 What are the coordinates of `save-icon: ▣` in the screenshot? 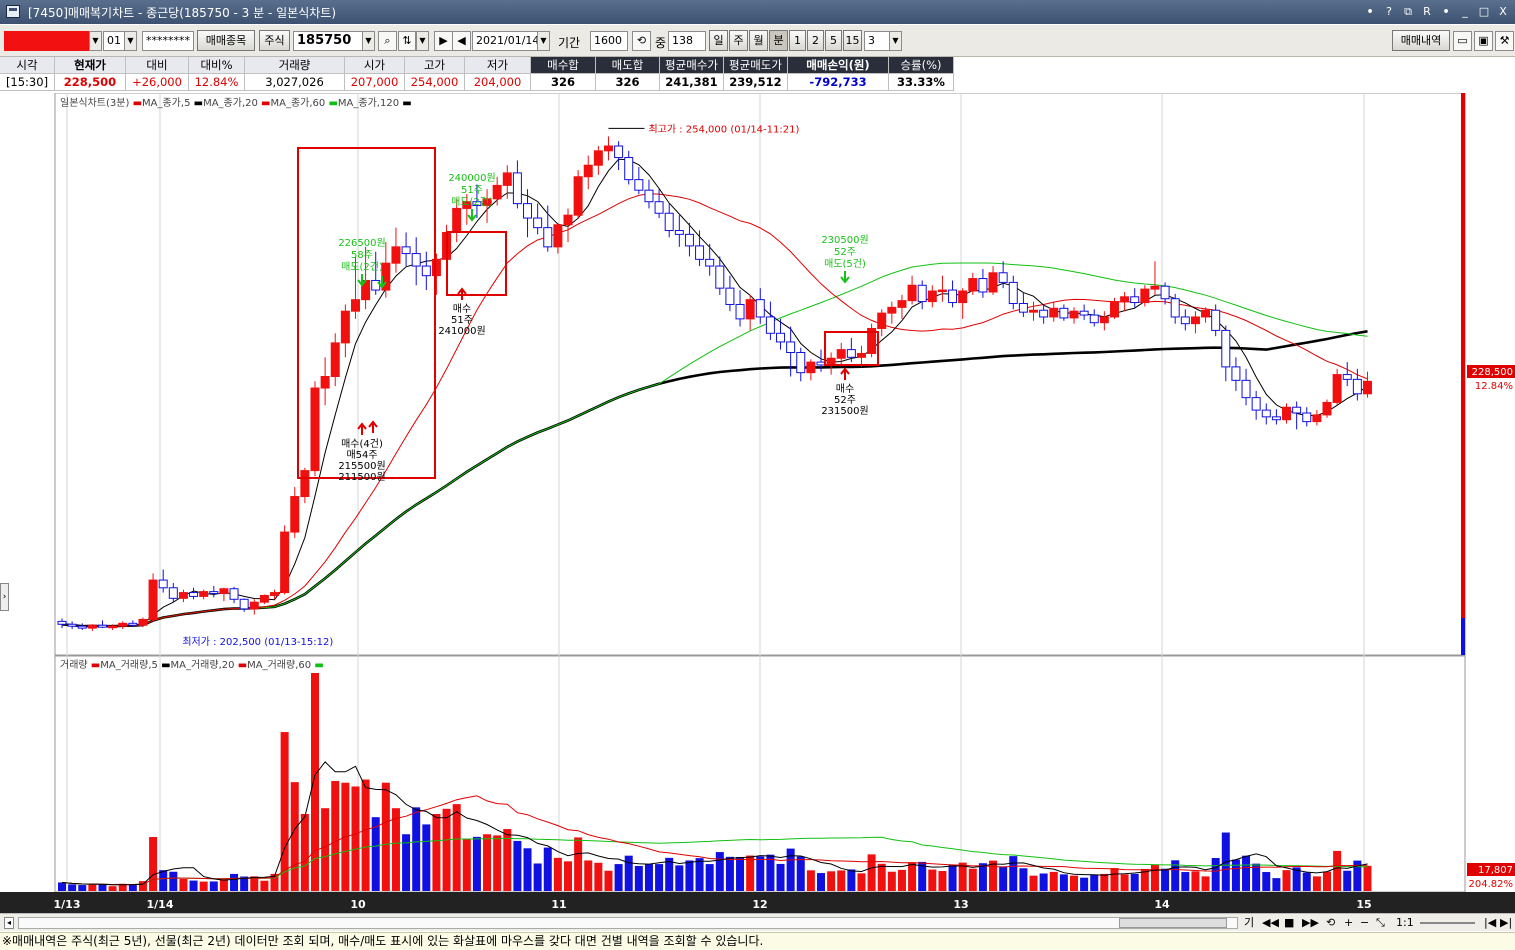 It's located at (1483, 41).